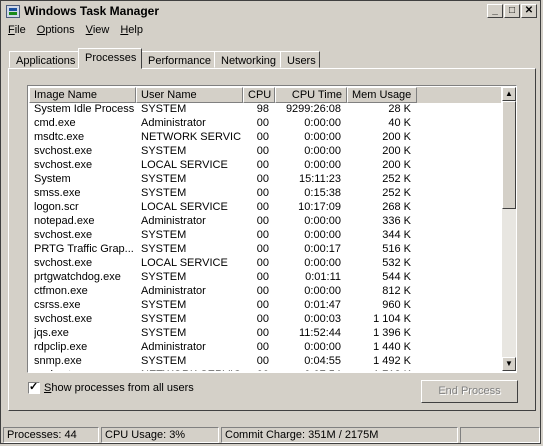 The image size is (543, 446). I want to click on mem-usage-cell: 532 K, so click(396, 263).